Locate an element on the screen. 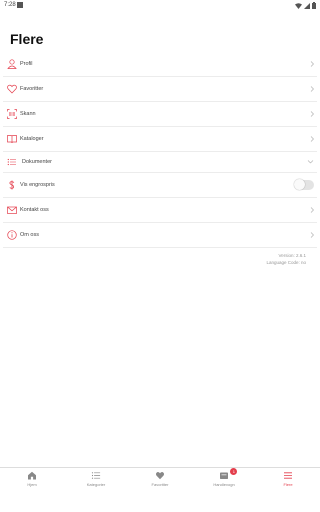 This screenshot has width=320, height=512. status-bar: 7:28 is located at coordinates (160, 6).